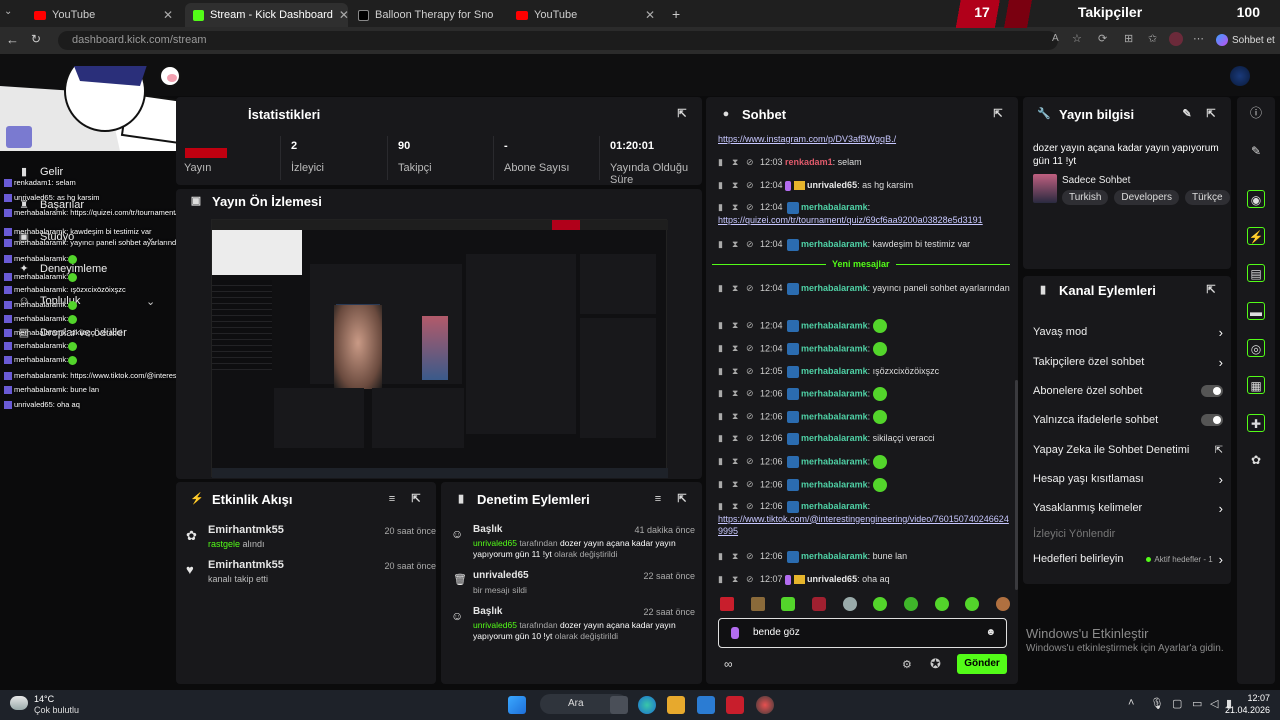 This screenshot has height=720, width=1280. I want to click on chat-link: https://www.instagram.com/p/DV3afBWgqB./, so click(807, 139).